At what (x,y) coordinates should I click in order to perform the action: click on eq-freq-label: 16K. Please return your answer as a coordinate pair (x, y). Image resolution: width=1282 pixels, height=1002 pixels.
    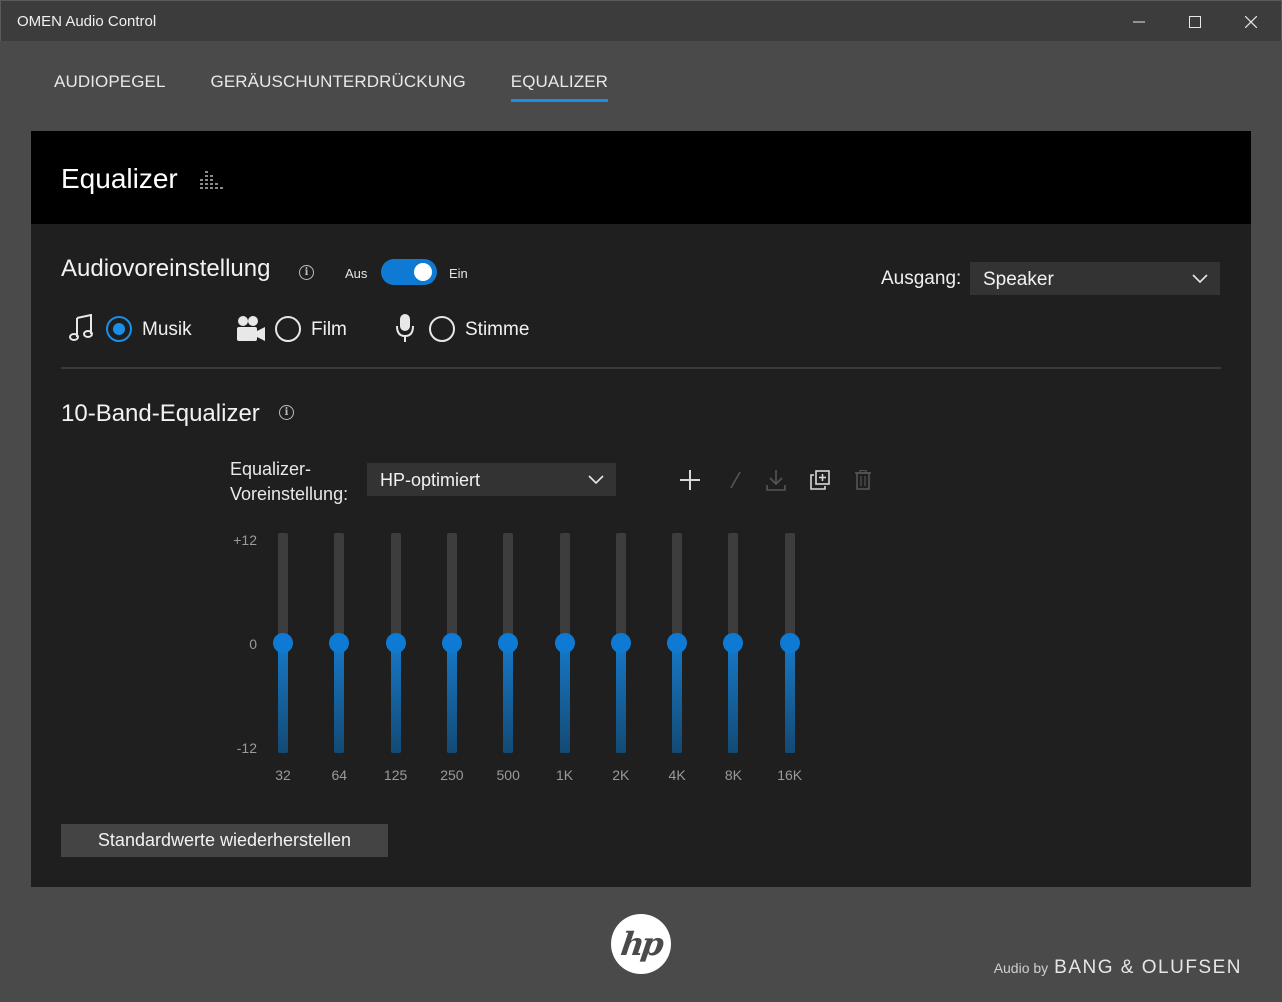
    Looking at the image, I should click on (790, 775).